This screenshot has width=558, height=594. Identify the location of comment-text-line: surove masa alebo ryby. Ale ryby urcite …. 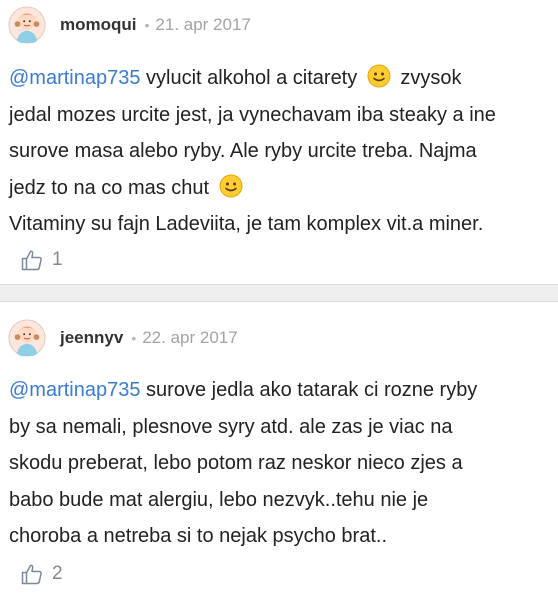
(243, 151).